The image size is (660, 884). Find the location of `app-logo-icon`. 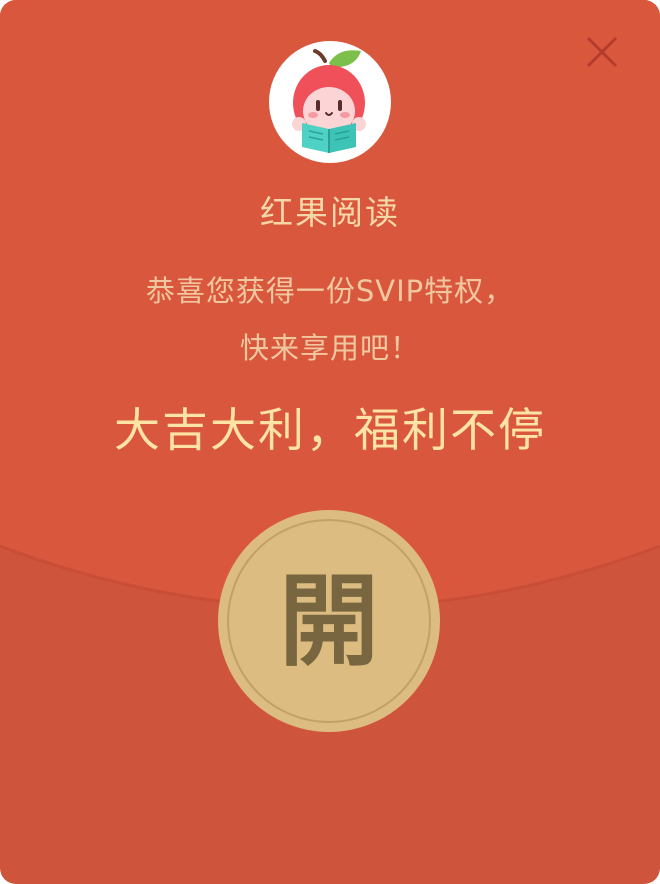

app-logo-icon is located at coordinates (329, 101).